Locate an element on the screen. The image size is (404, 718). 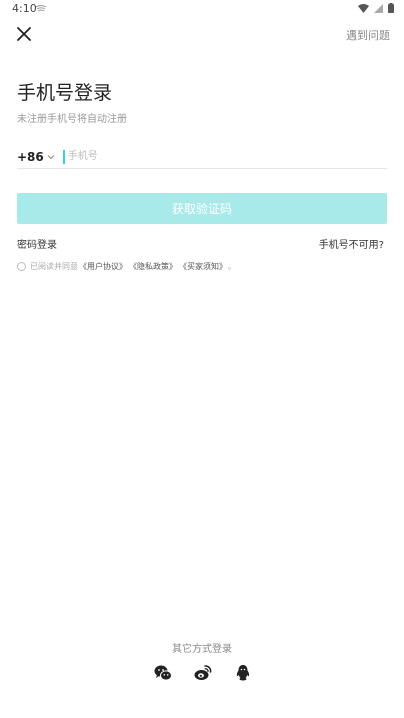
signal-icon is located at coordinates (378, 8).